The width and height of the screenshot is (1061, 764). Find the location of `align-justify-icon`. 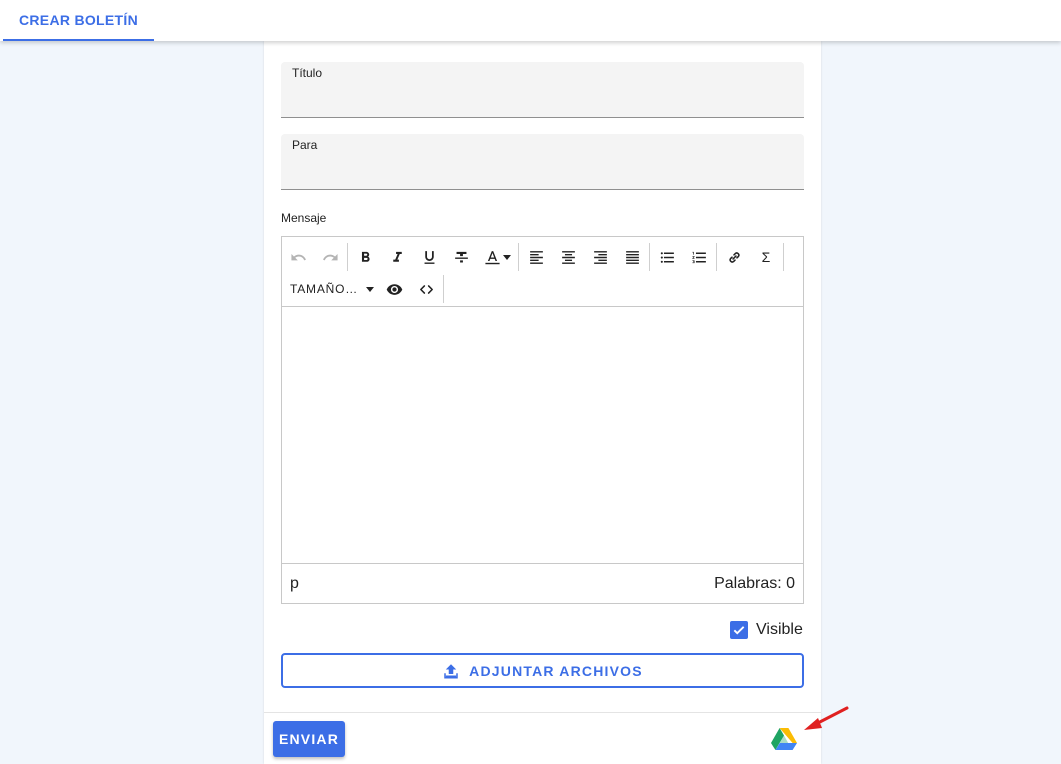

align-justify-icon is located at coordinates (632, 257).